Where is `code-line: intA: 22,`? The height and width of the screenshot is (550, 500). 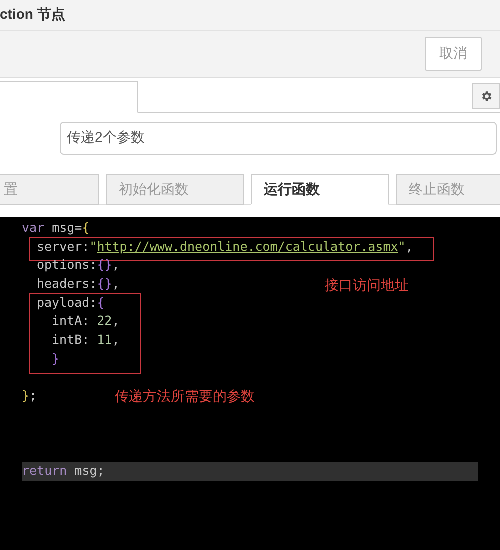
code-line: intA: 22, is located at coordinates (86, 320).